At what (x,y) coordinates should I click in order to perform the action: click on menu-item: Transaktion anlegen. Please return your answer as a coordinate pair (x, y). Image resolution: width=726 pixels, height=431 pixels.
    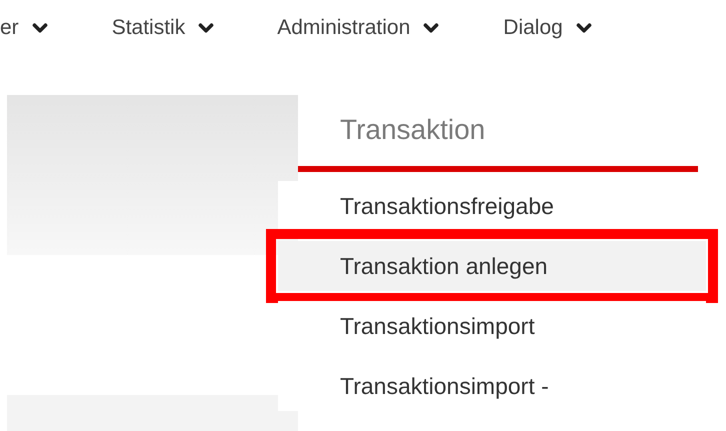
    Looking at the image, I should click on (492, 266).